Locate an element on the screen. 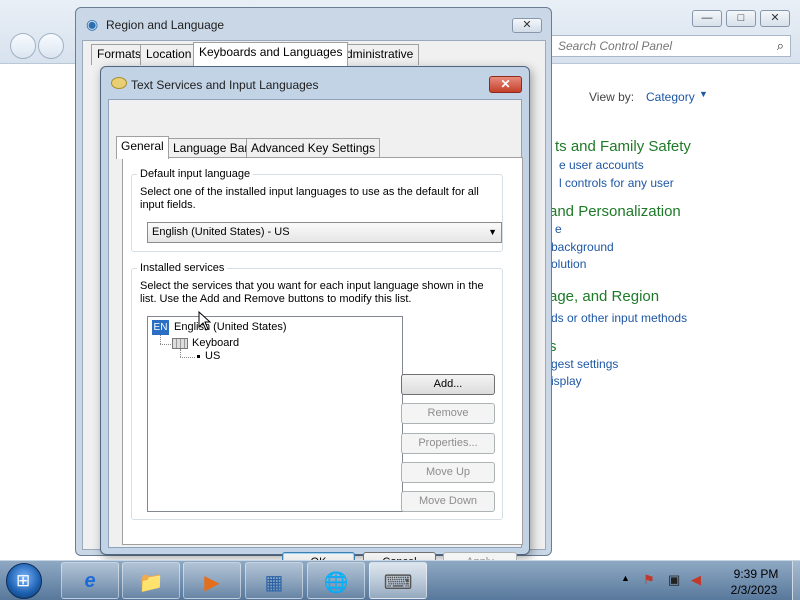 This screenshot has width=800, height=600. start-button: ⊞ is located at coordinates (24, 581).